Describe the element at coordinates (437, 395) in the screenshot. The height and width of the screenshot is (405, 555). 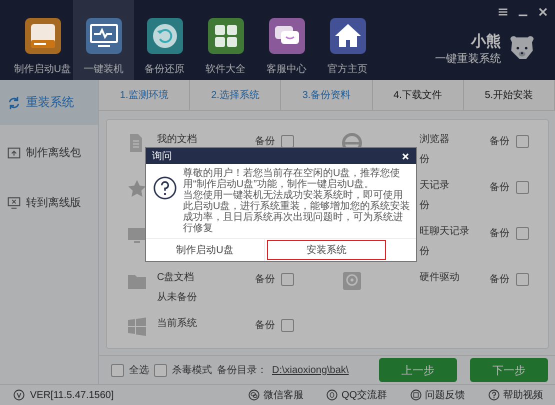
I see `status-link: 问题反馈` at that location.